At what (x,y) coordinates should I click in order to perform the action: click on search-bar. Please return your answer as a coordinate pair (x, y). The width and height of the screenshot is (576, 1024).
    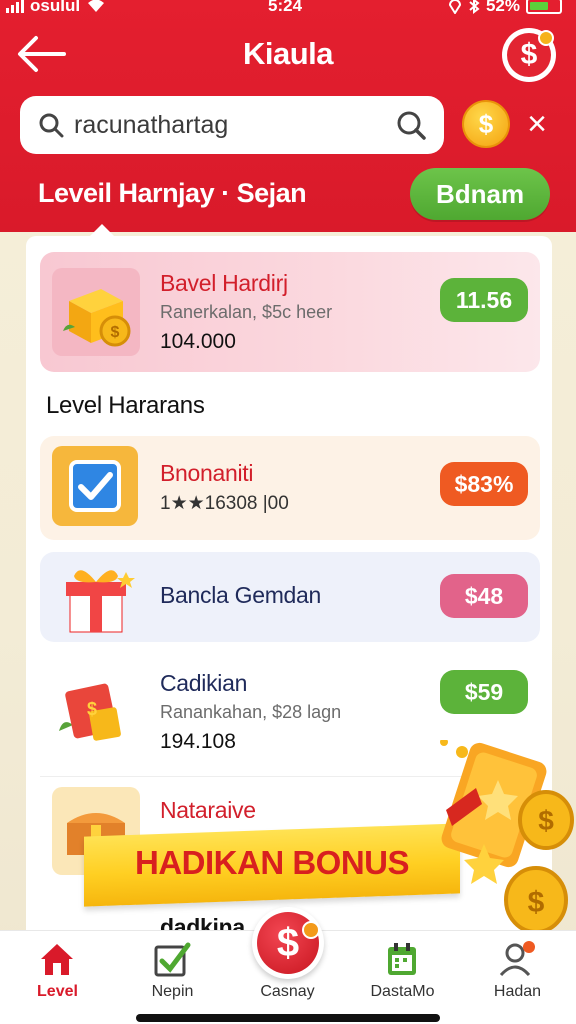
    Looking at the image, I should click on (232, 125).